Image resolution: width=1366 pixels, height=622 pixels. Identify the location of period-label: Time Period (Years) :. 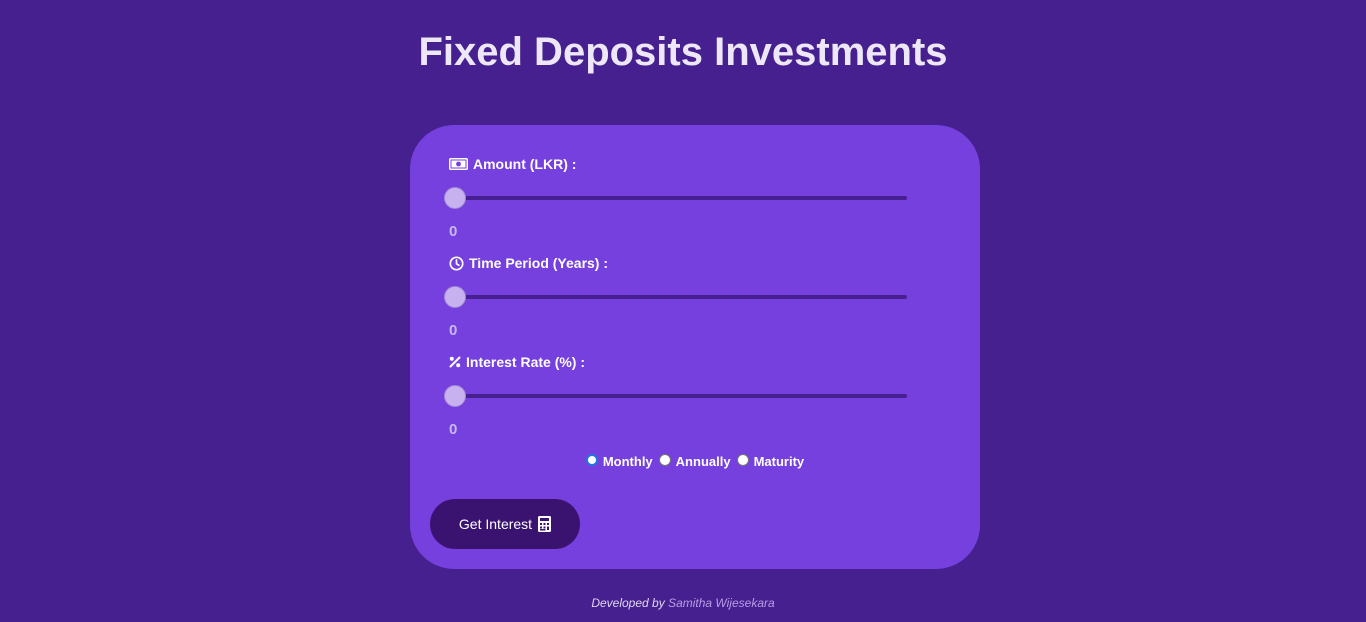
(528, 263).